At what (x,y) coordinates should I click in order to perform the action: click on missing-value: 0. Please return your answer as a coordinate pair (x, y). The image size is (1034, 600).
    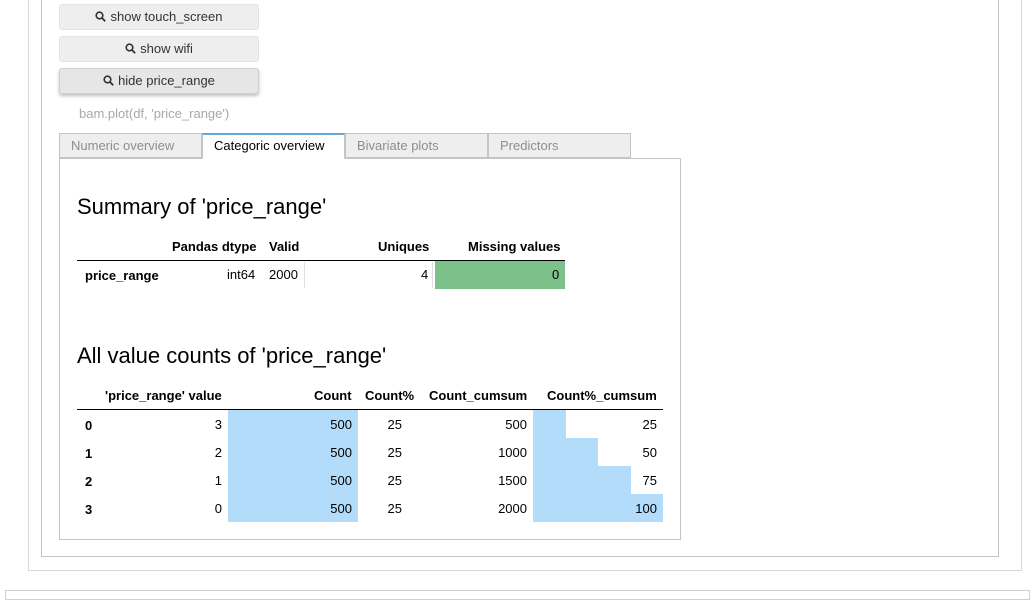
    Looking at the image, I should click on (556, 274).